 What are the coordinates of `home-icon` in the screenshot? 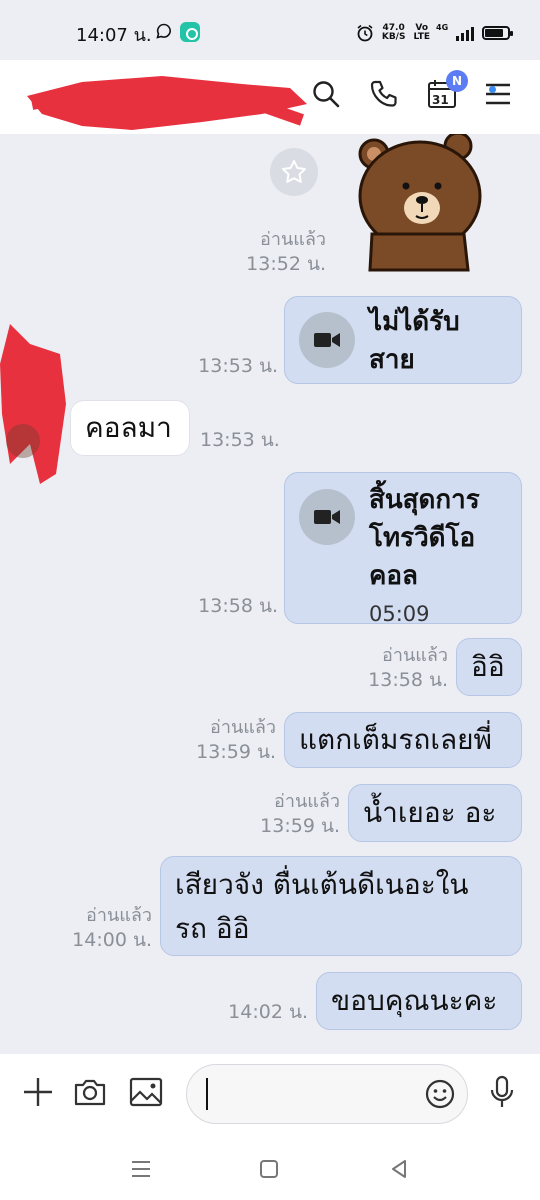 It's located at (269, 1169).